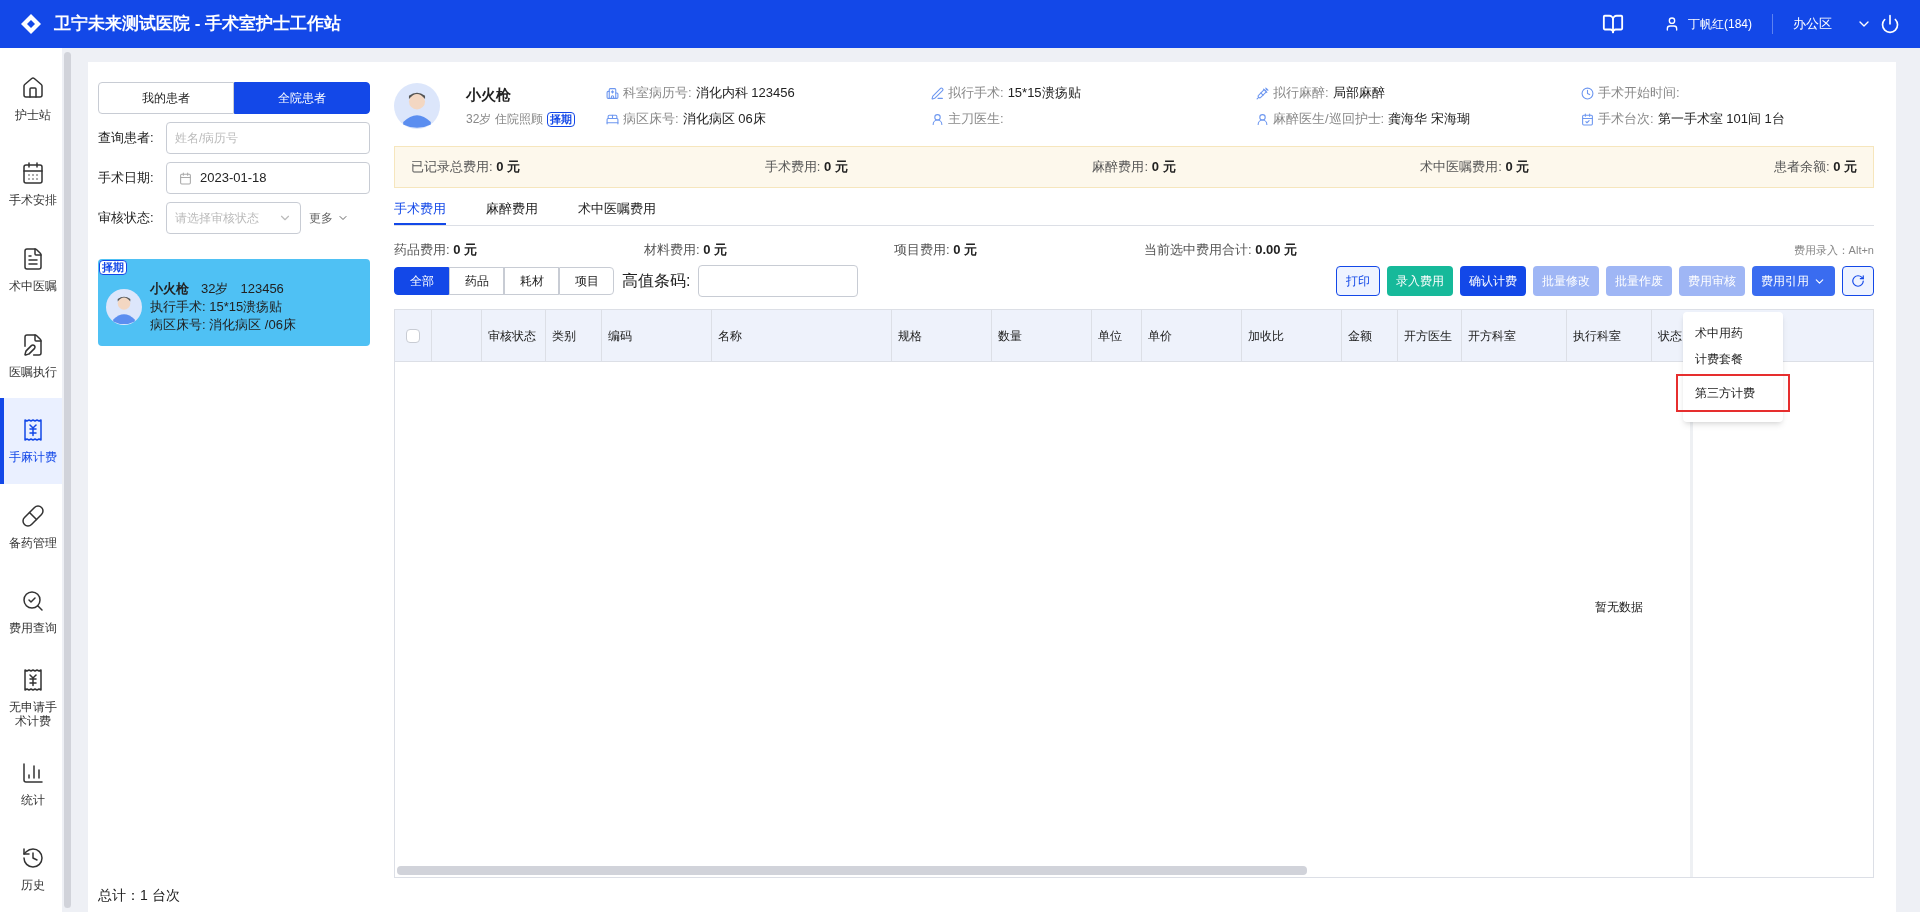 This screenshot has width=1920, height=912. I want to click on fee-summary: 患者余额: 0 元, so click(1815, 167).